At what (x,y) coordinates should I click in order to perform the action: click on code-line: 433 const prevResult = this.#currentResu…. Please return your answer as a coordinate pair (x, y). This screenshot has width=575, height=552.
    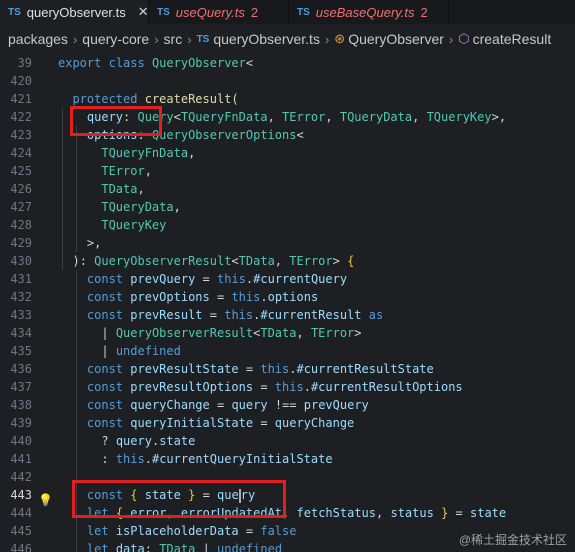
    Looking at the image, I should click on (287, 315).